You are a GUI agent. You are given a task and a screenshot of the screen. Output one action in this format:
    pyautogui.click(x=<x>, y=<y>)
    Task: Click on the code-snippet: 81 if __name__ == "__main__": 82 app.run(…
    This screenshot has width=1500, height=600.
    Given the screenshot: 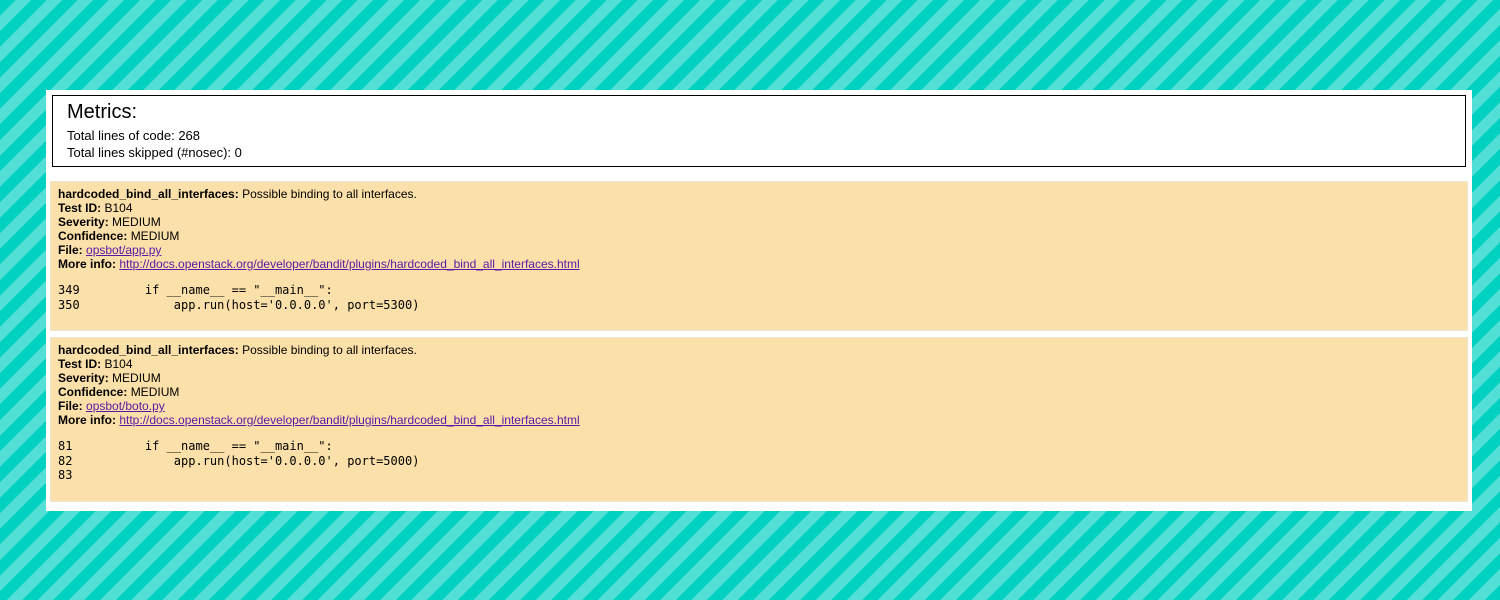 What is the action you would take?
    pyautogui.click(x=759, y=461)
    